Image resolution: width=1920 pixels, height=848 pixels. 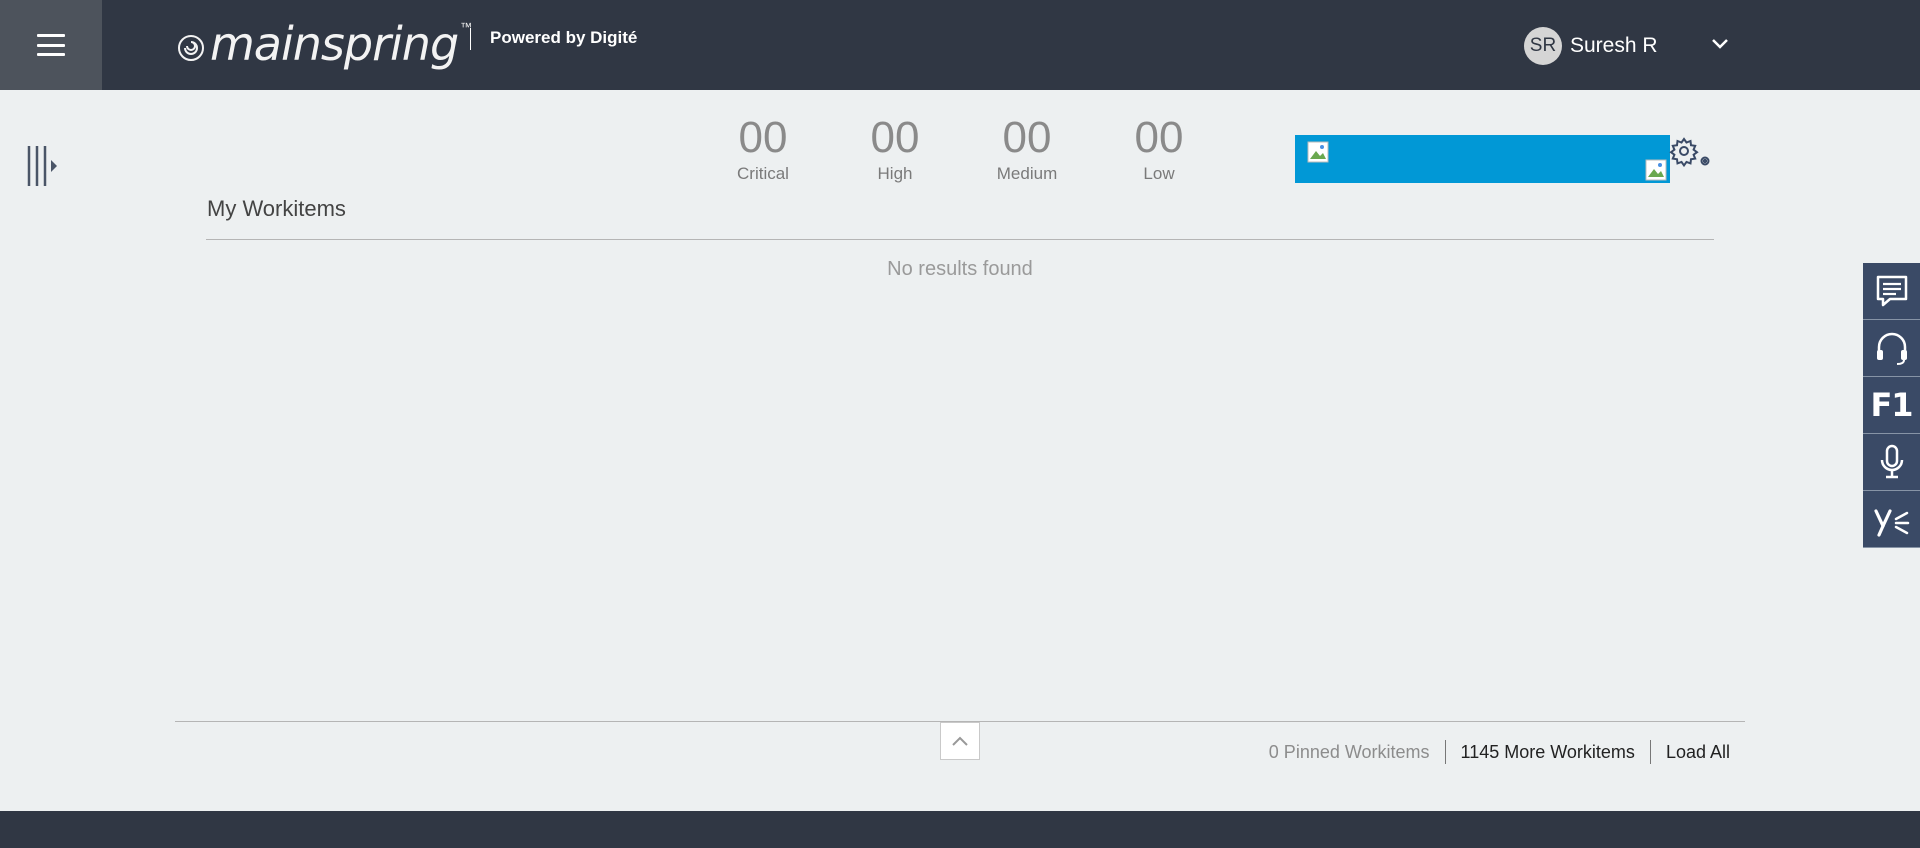 I want to click on no-results-text: No results found, so click(x=960, y=269).